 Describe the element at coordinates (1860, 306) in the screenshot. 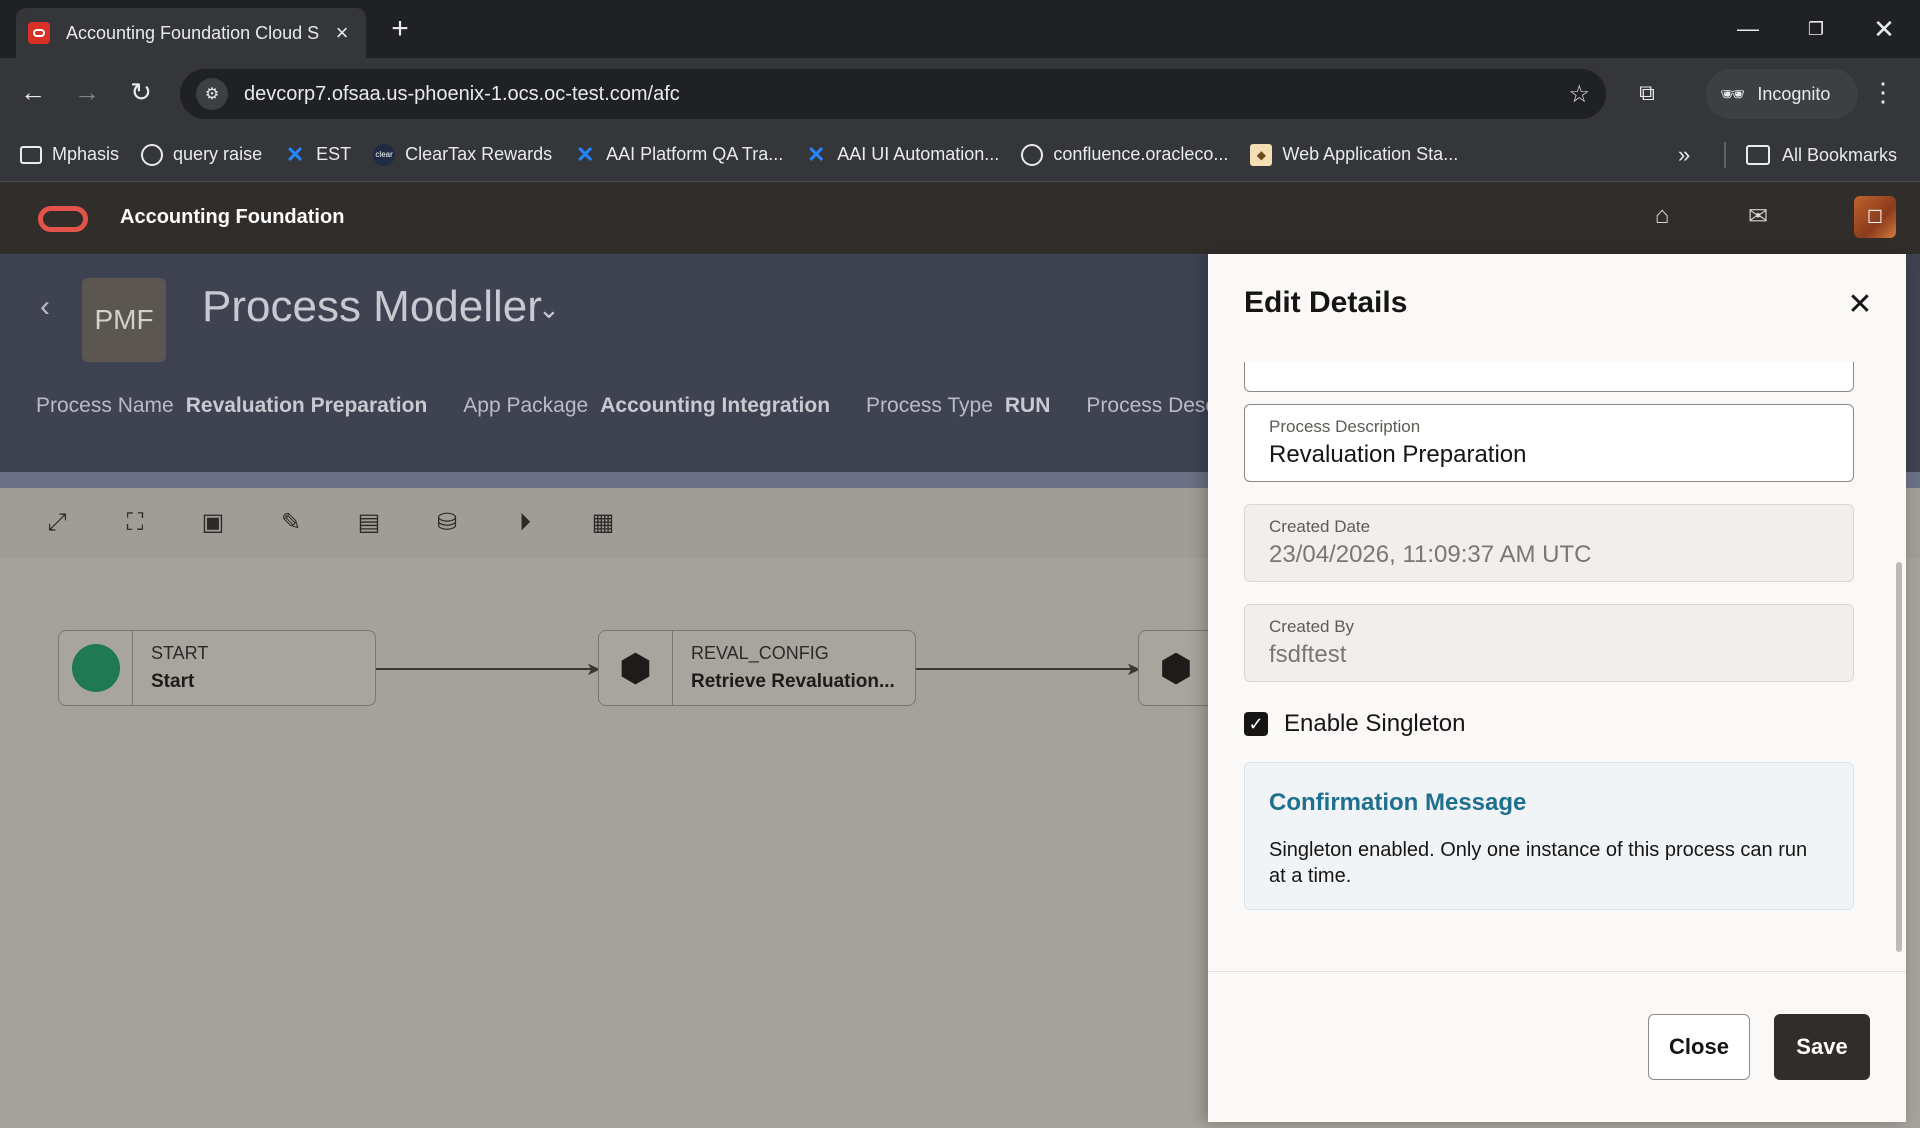

I see `close-icon: ✕` at that location.